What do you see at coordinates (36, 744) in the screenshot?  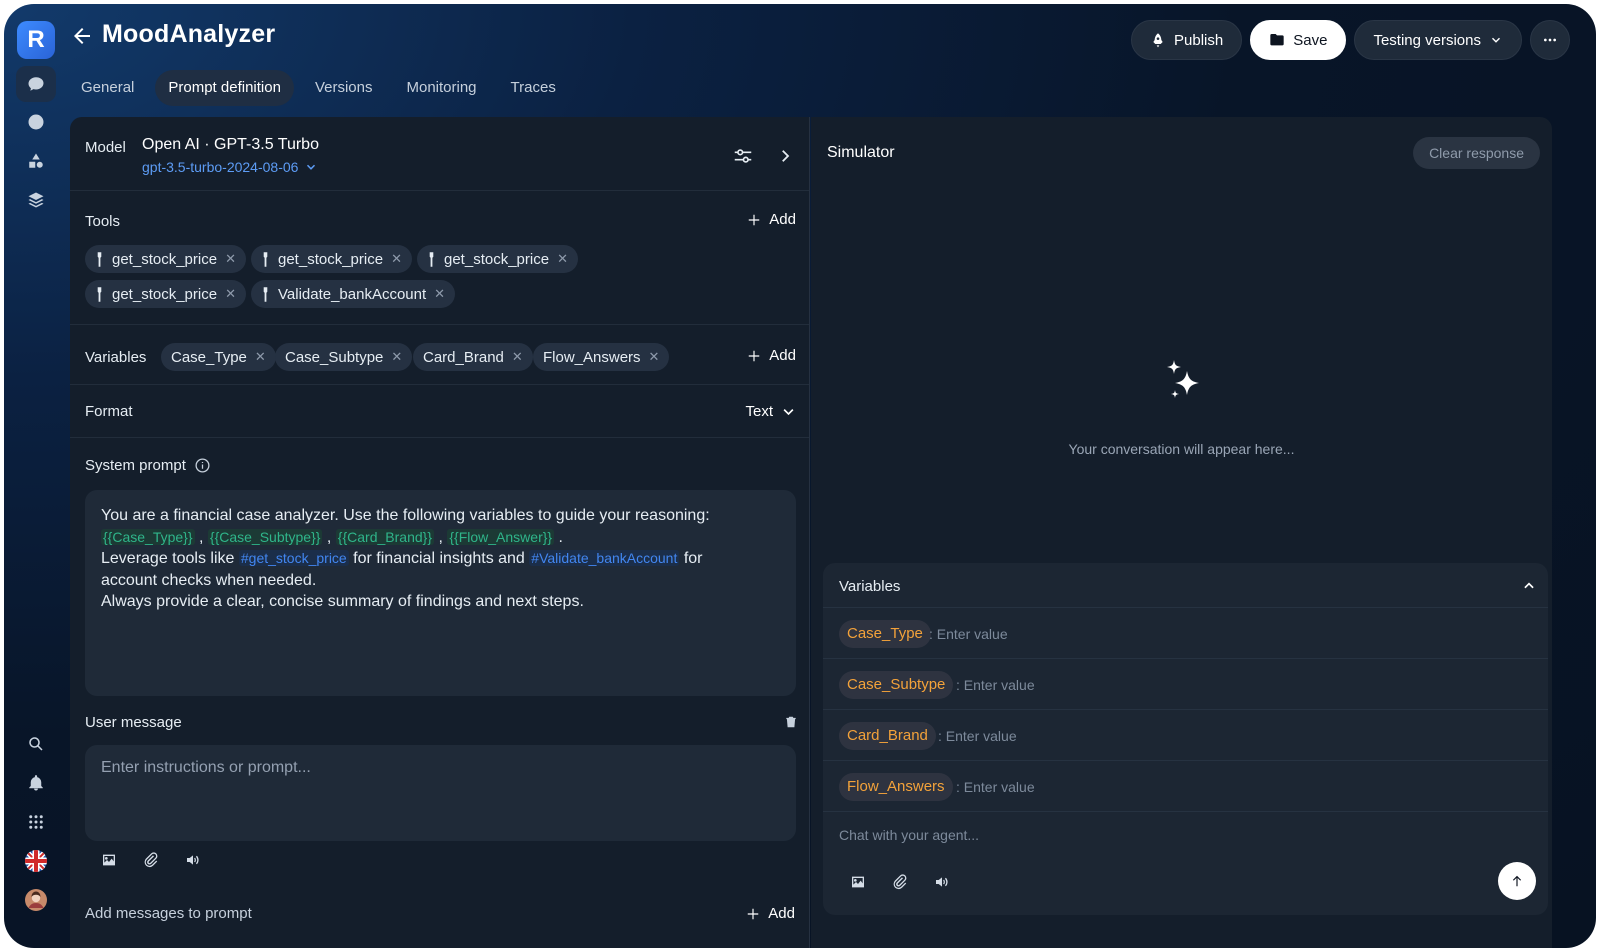 I see `search-nav-button` at bounding box center [36, 744].